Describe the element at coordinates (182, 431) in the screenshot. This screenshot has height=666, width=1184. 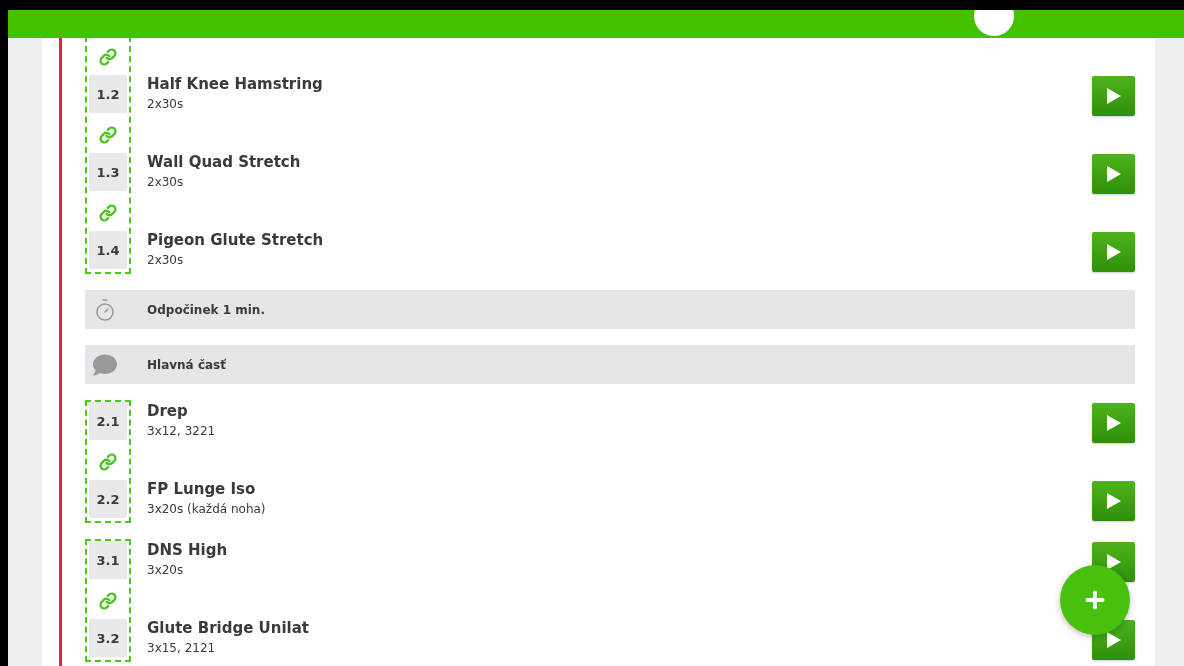
I see `exercise-sets: 3x12, 3221` at that location.